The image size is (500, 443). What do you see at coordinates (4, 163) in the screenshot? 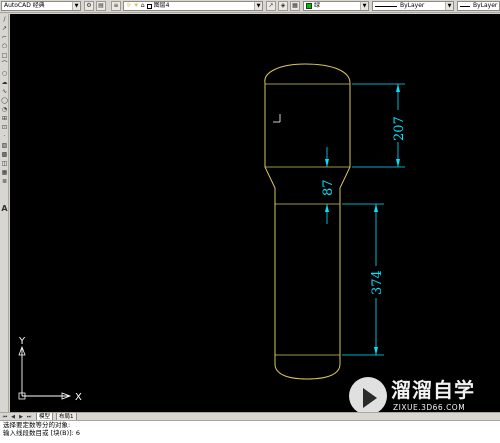
I see `region-tool-icon: ◫` at bounding box center [4, 163].